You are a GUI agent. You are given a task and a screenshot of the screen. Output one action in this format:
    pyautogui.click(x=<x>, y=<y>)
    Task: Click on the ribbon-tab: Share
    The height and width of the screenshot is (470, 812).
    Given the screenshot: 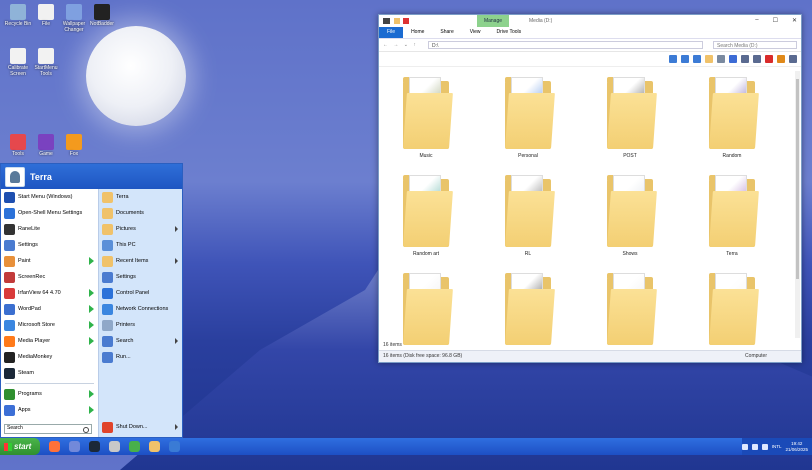 What is the action you would take?
    pyautogui.click(x=446, y=32)
    